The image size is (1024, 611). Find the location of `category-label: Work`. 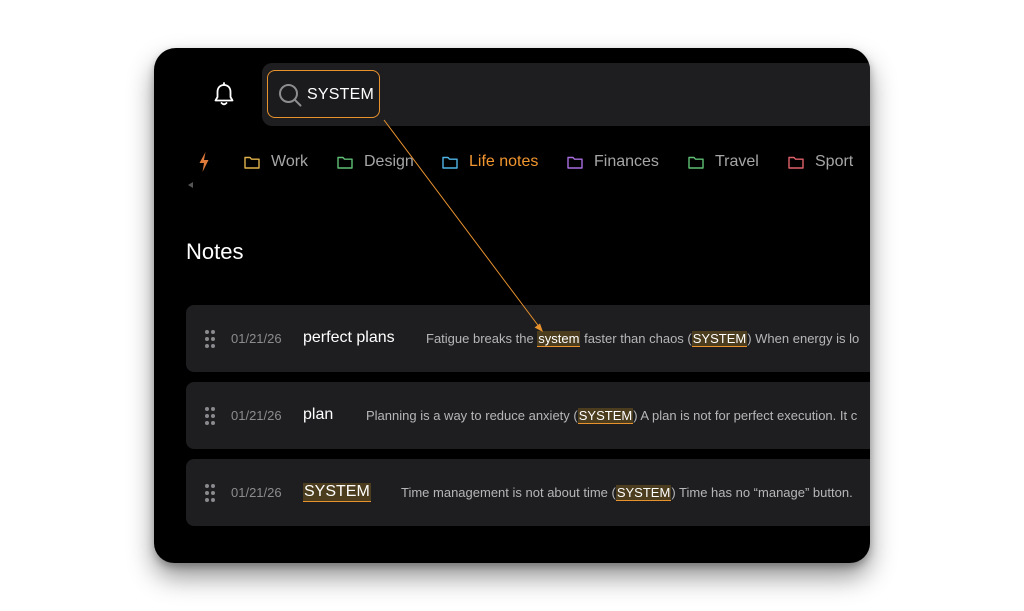

category-label: Work is located at coordinates (290, 161).